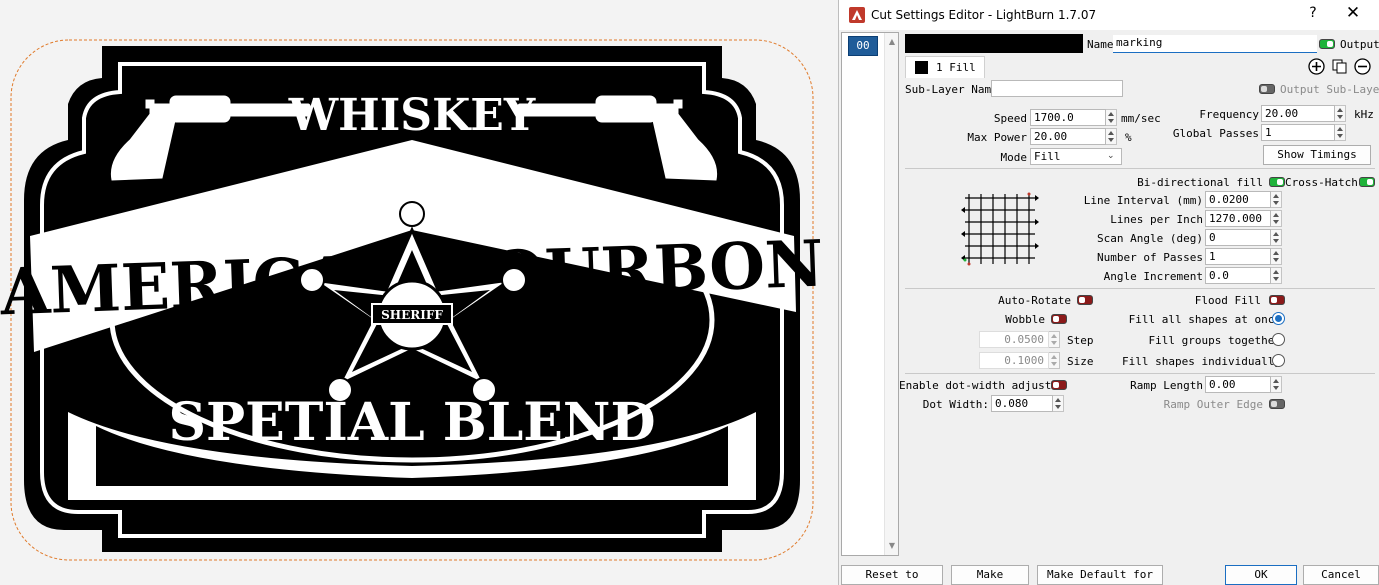 The image size is (1379, 585). I want to click on ramp-length-input: 0.00, so click(1238, 384).